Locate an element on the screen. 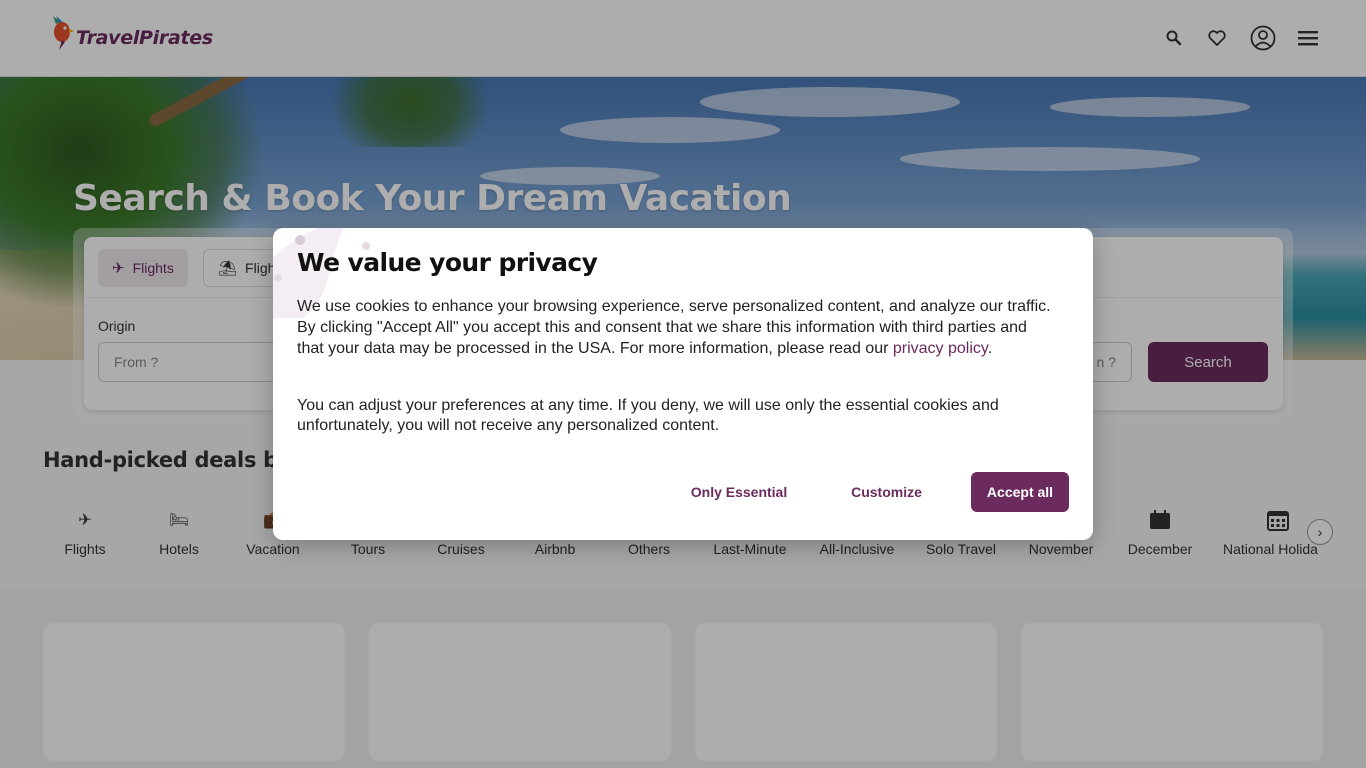 The height and width of the screenshot is (768, 1366). body-text: . is located at coordinates (990, 348).